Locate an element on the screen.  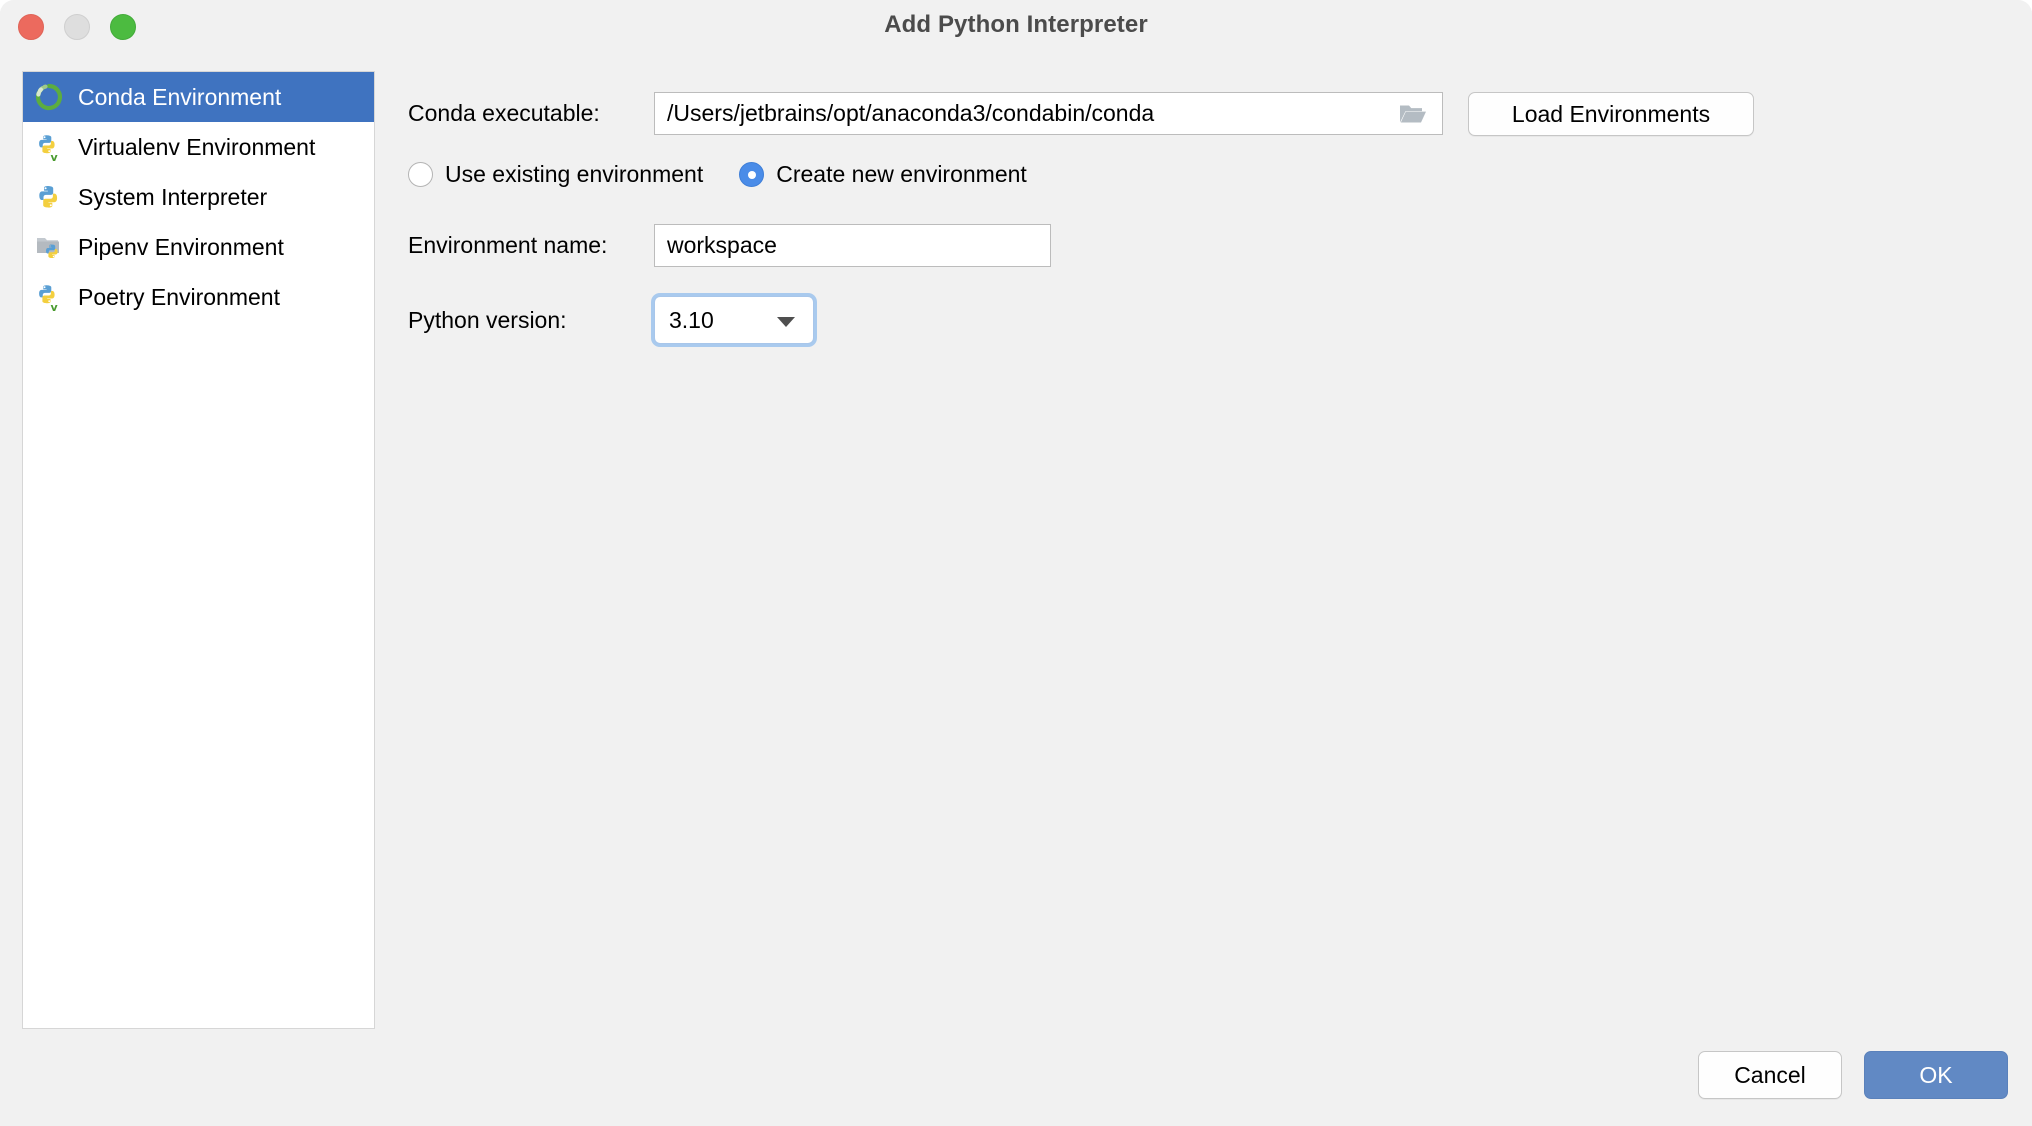
sidebar-item-poetry-environment: v Poetry Environment is located at coordinates (198, 297).